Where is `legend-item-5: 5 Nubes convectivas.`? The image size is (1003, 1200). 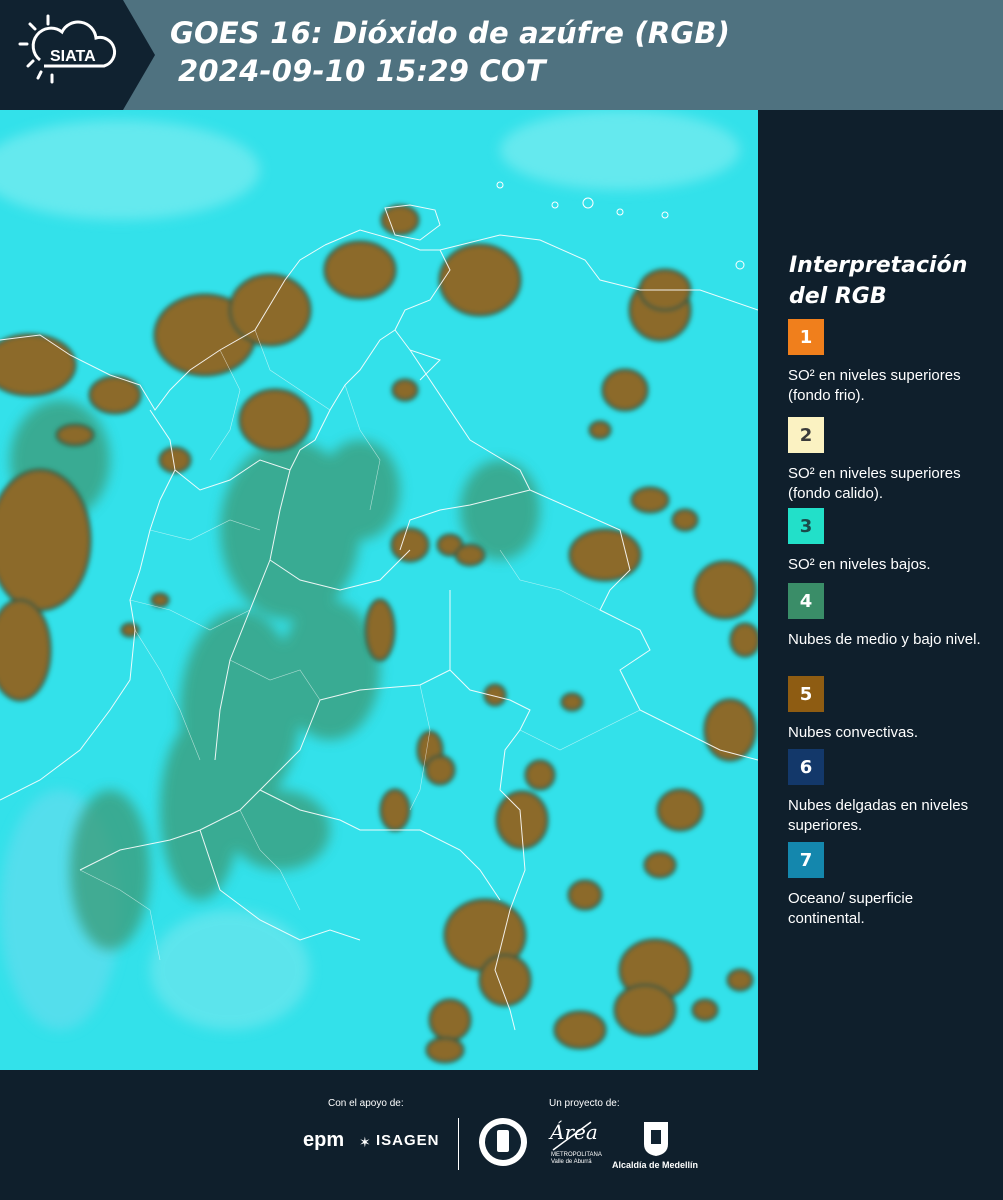
legend-item-5: 5 Nubes convectivas. is located at coordinates (890, 709).